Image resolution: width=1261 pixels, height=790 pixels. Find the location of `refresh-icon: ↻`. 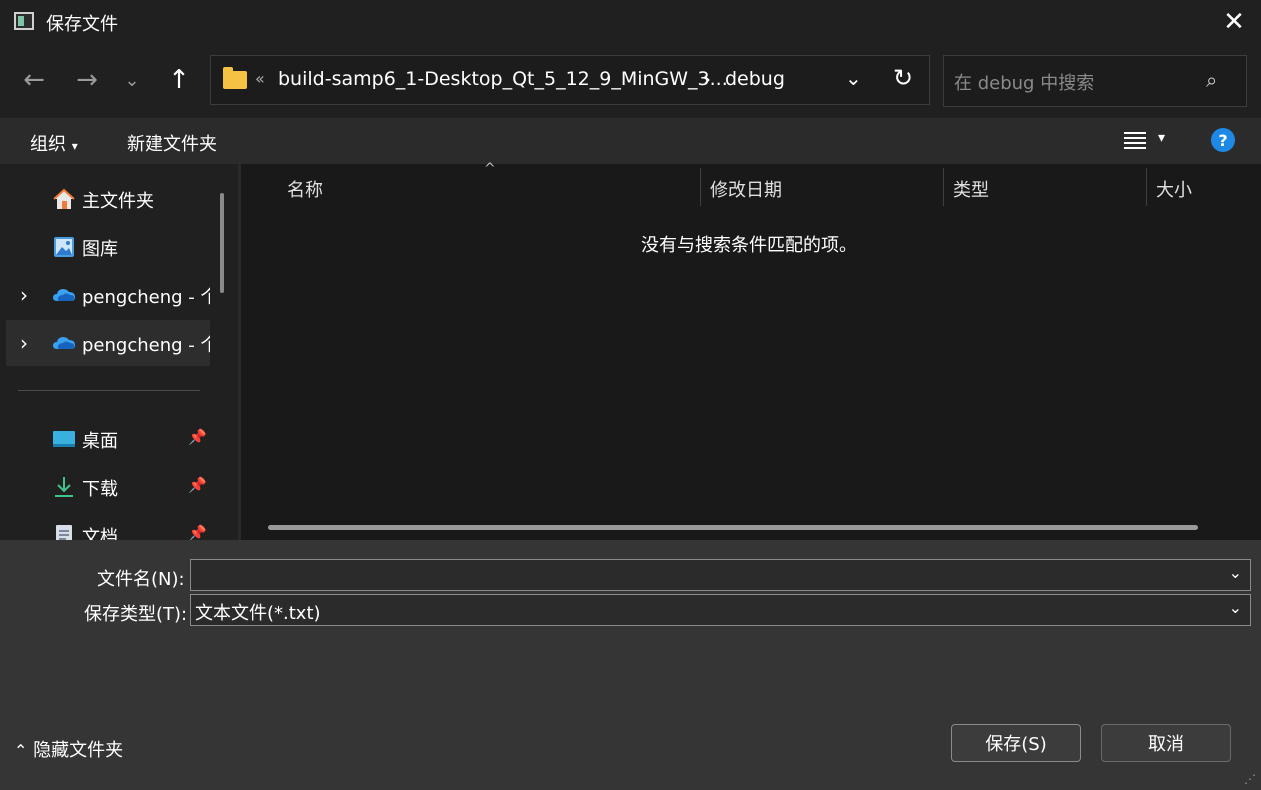

refresh-icon: ↻ is located at coordinates (903, 78).